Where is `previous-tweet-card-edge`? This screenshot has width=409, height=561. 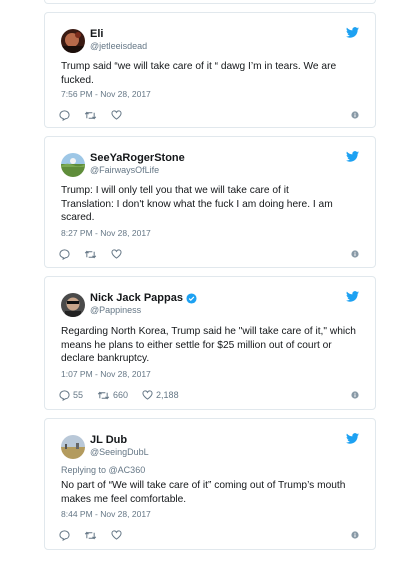 previous-tweet-card-edge is located at coordinates (210, 2).